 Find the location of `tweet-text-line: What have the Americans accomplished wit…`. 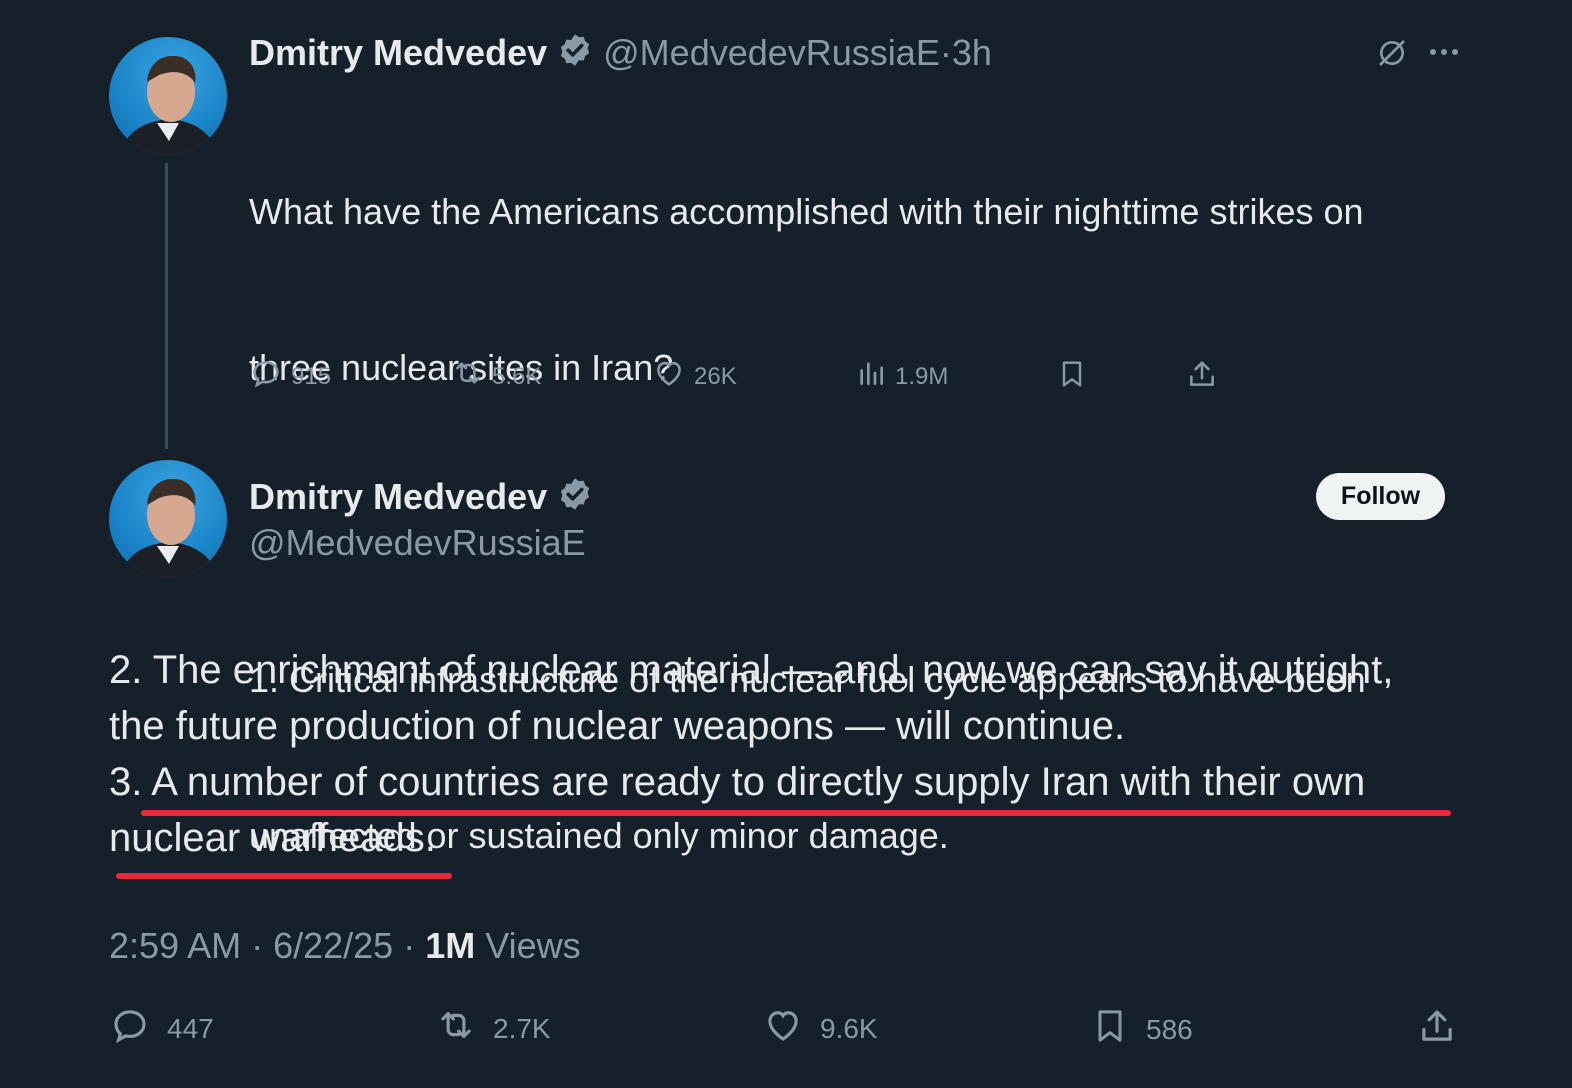

tweet-text-line: What have the Americans accomplished wit… is located at coordinates (806, 211).